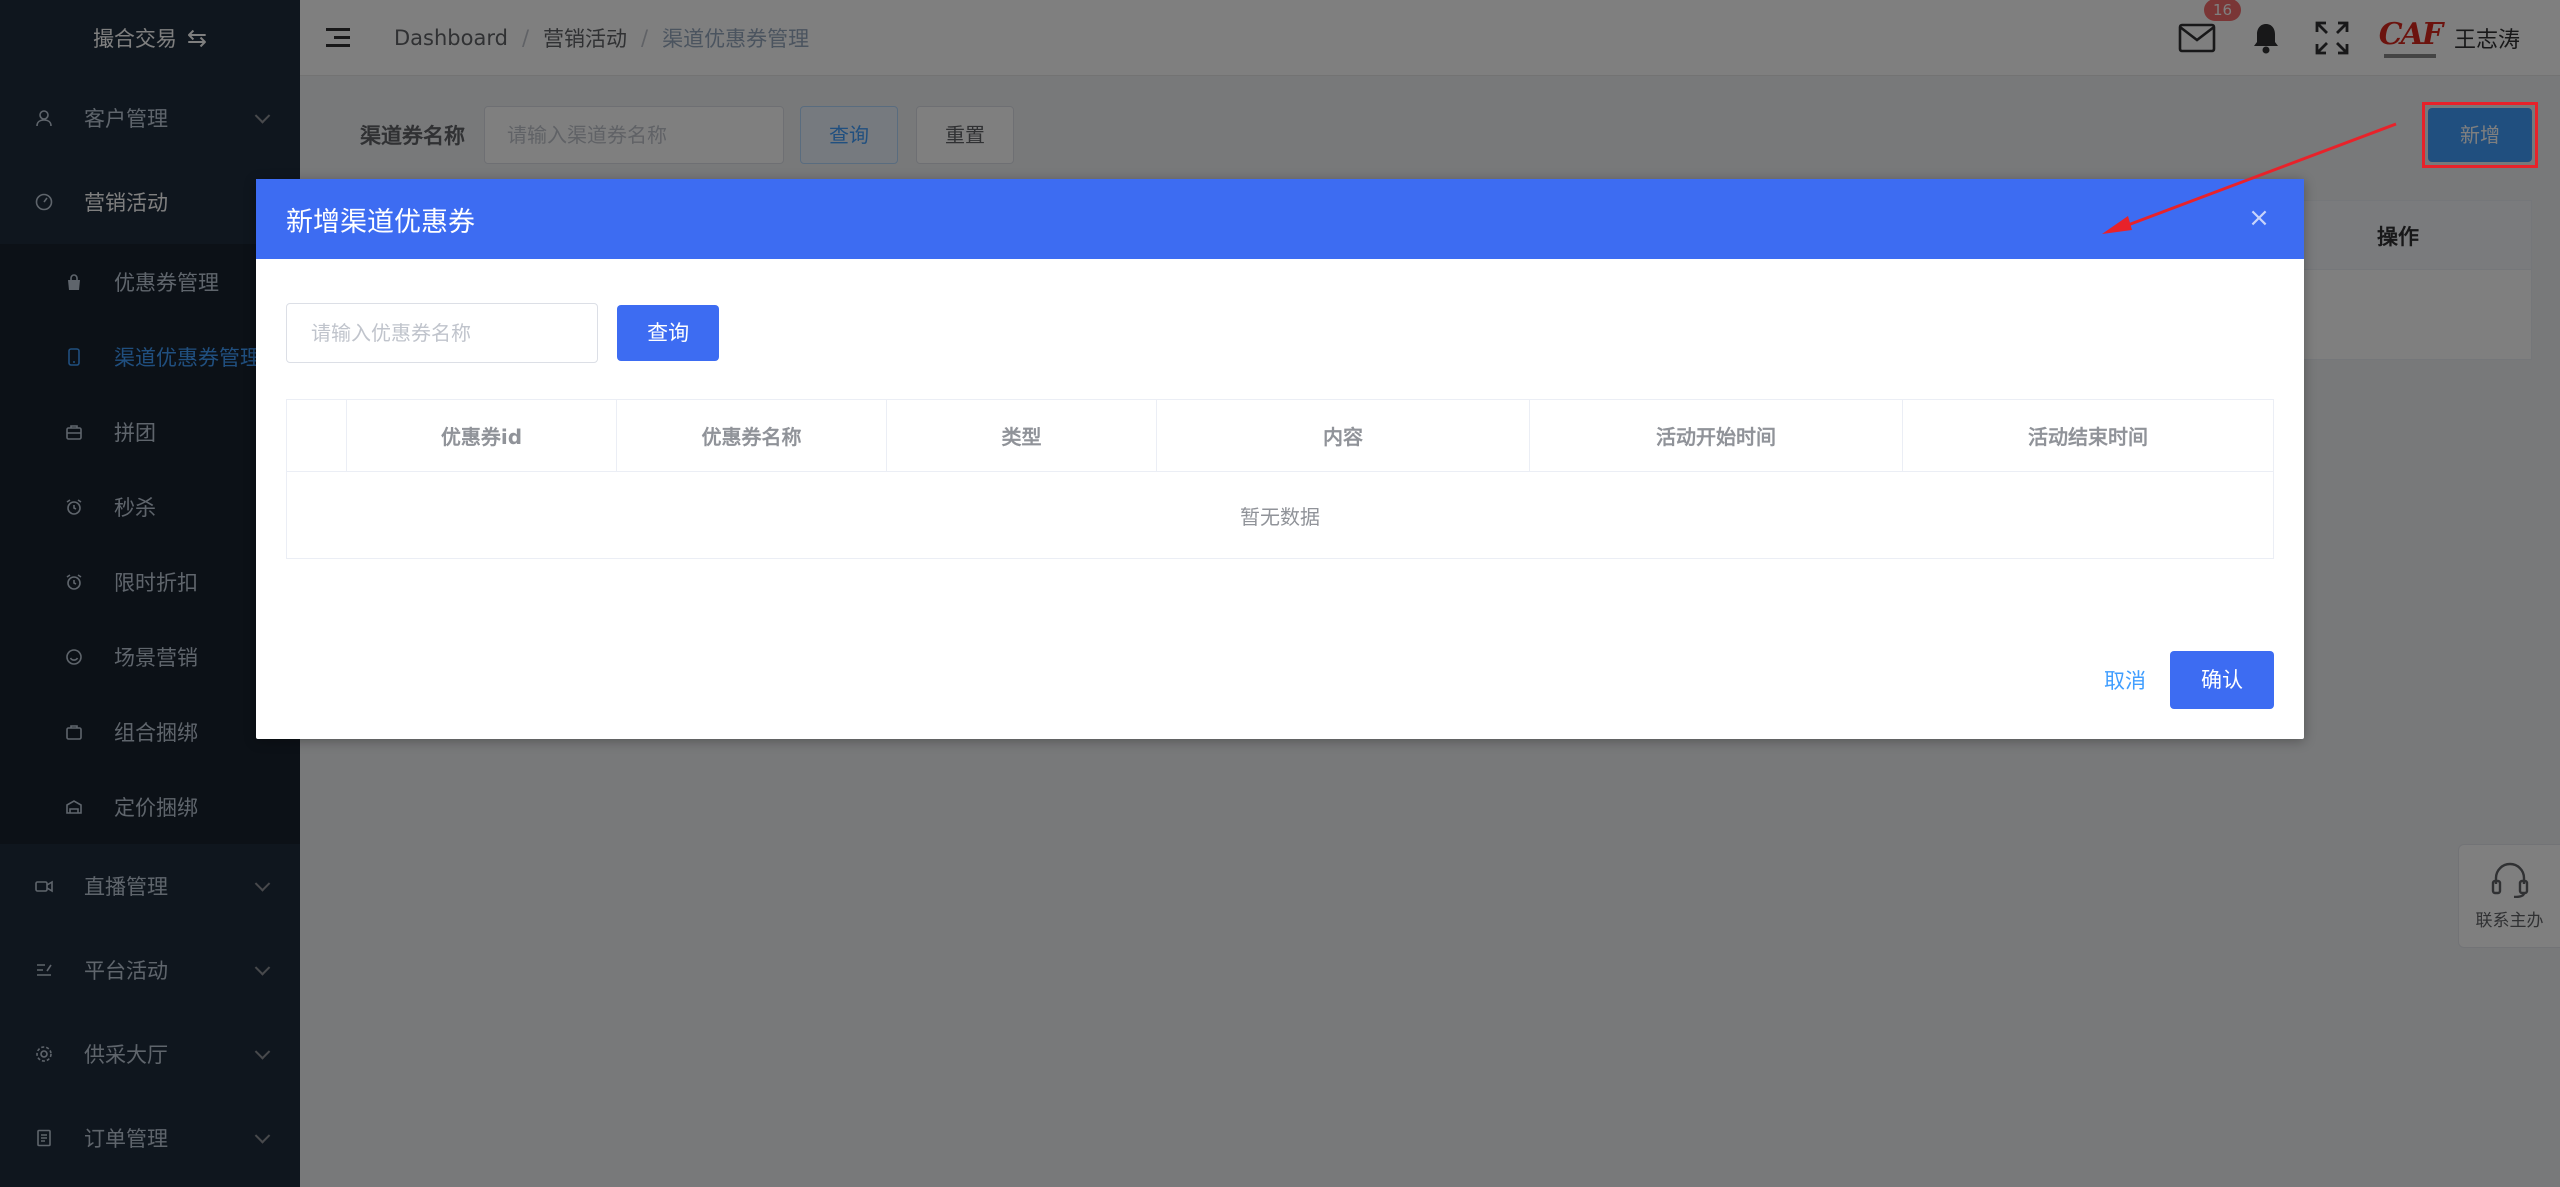 This screenshot has height=1187, width=2560. I want to click on column-header-type: 类型, so click(1022, 435).